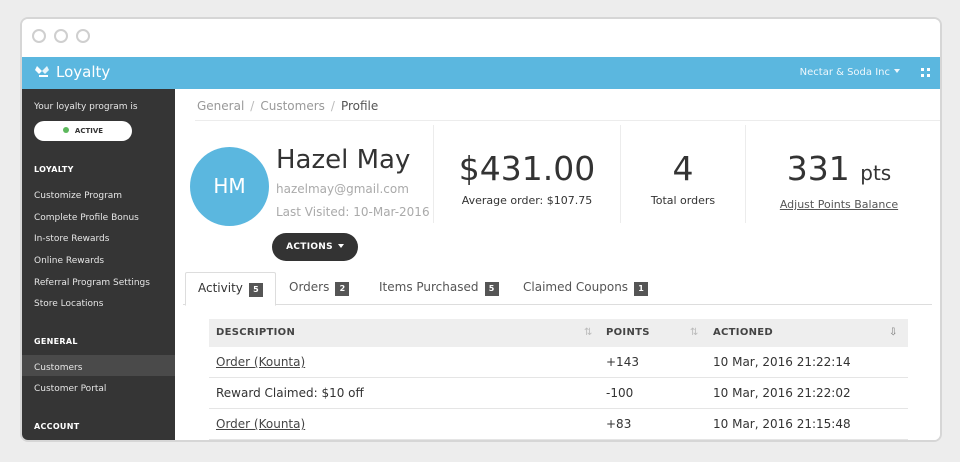 The height and width of the screenshot is (462, 960). Describe the element at coordinates (78, 196) in the screenshot. I see `sidebar-item-customize-program: Customize Program` at that location.